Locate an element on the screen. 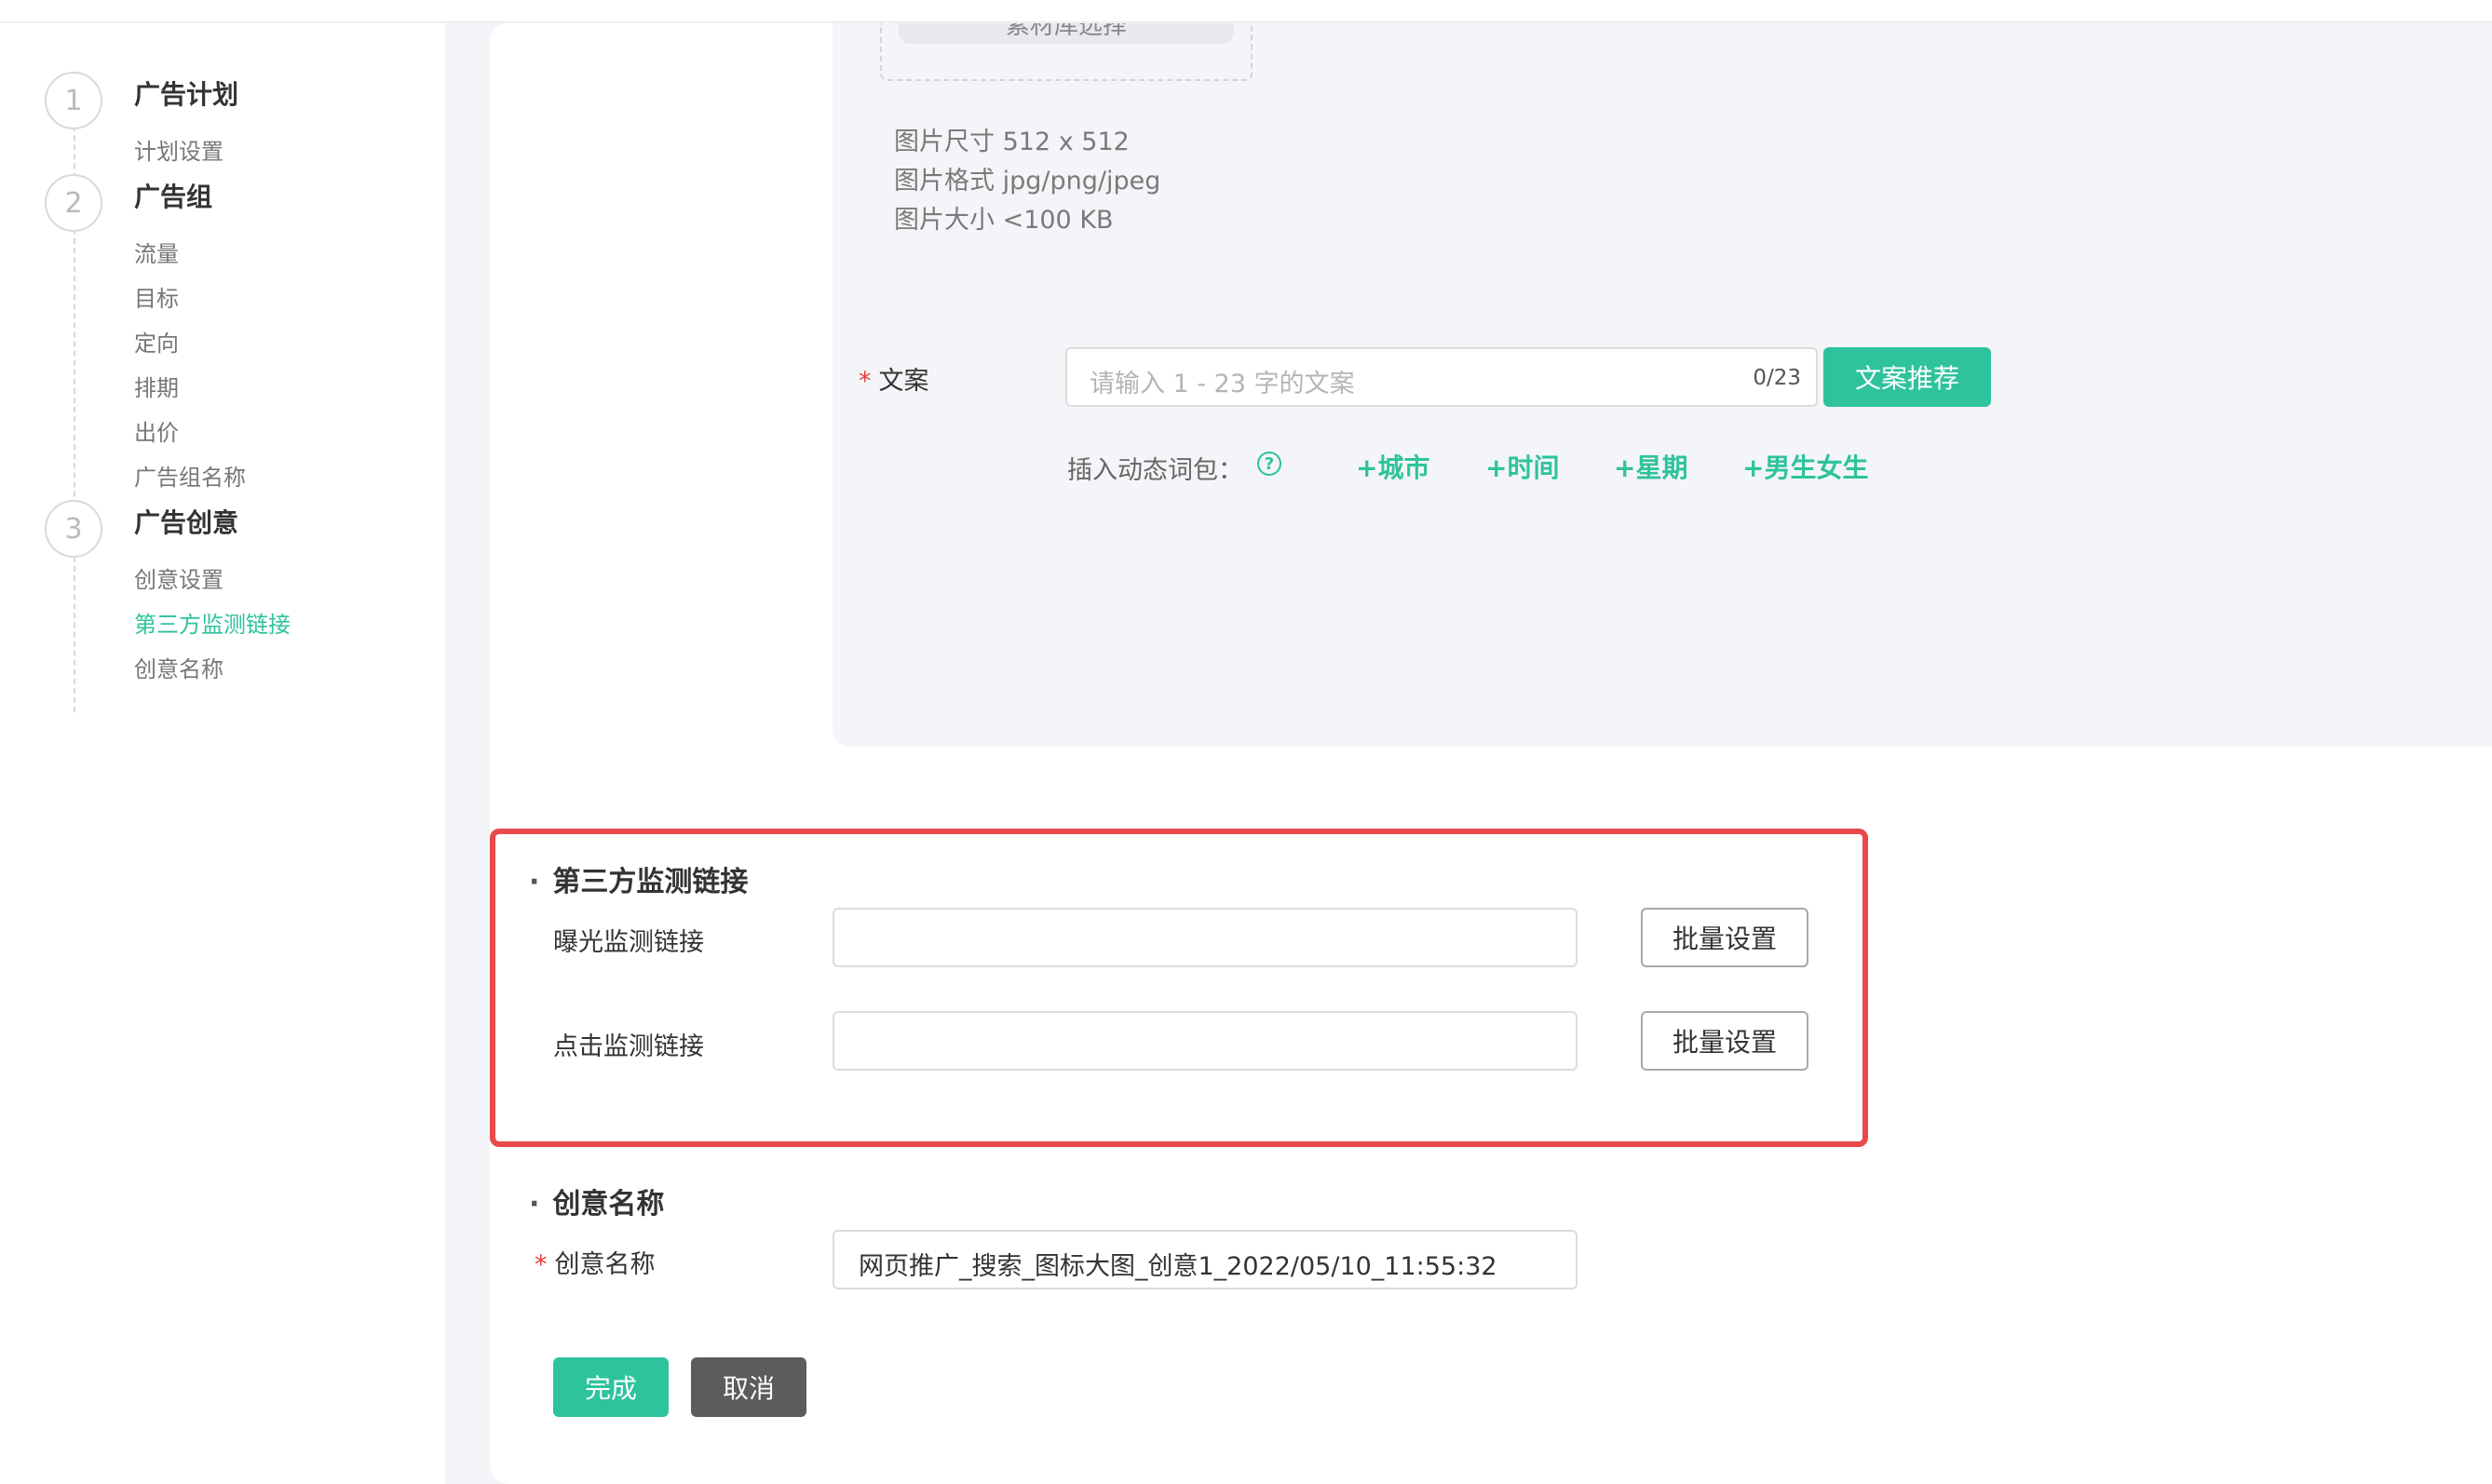 This screenshot has width=2492, height=1484. creative-name-section-title: · 创意名称 is located at coordinates (596, 1200).